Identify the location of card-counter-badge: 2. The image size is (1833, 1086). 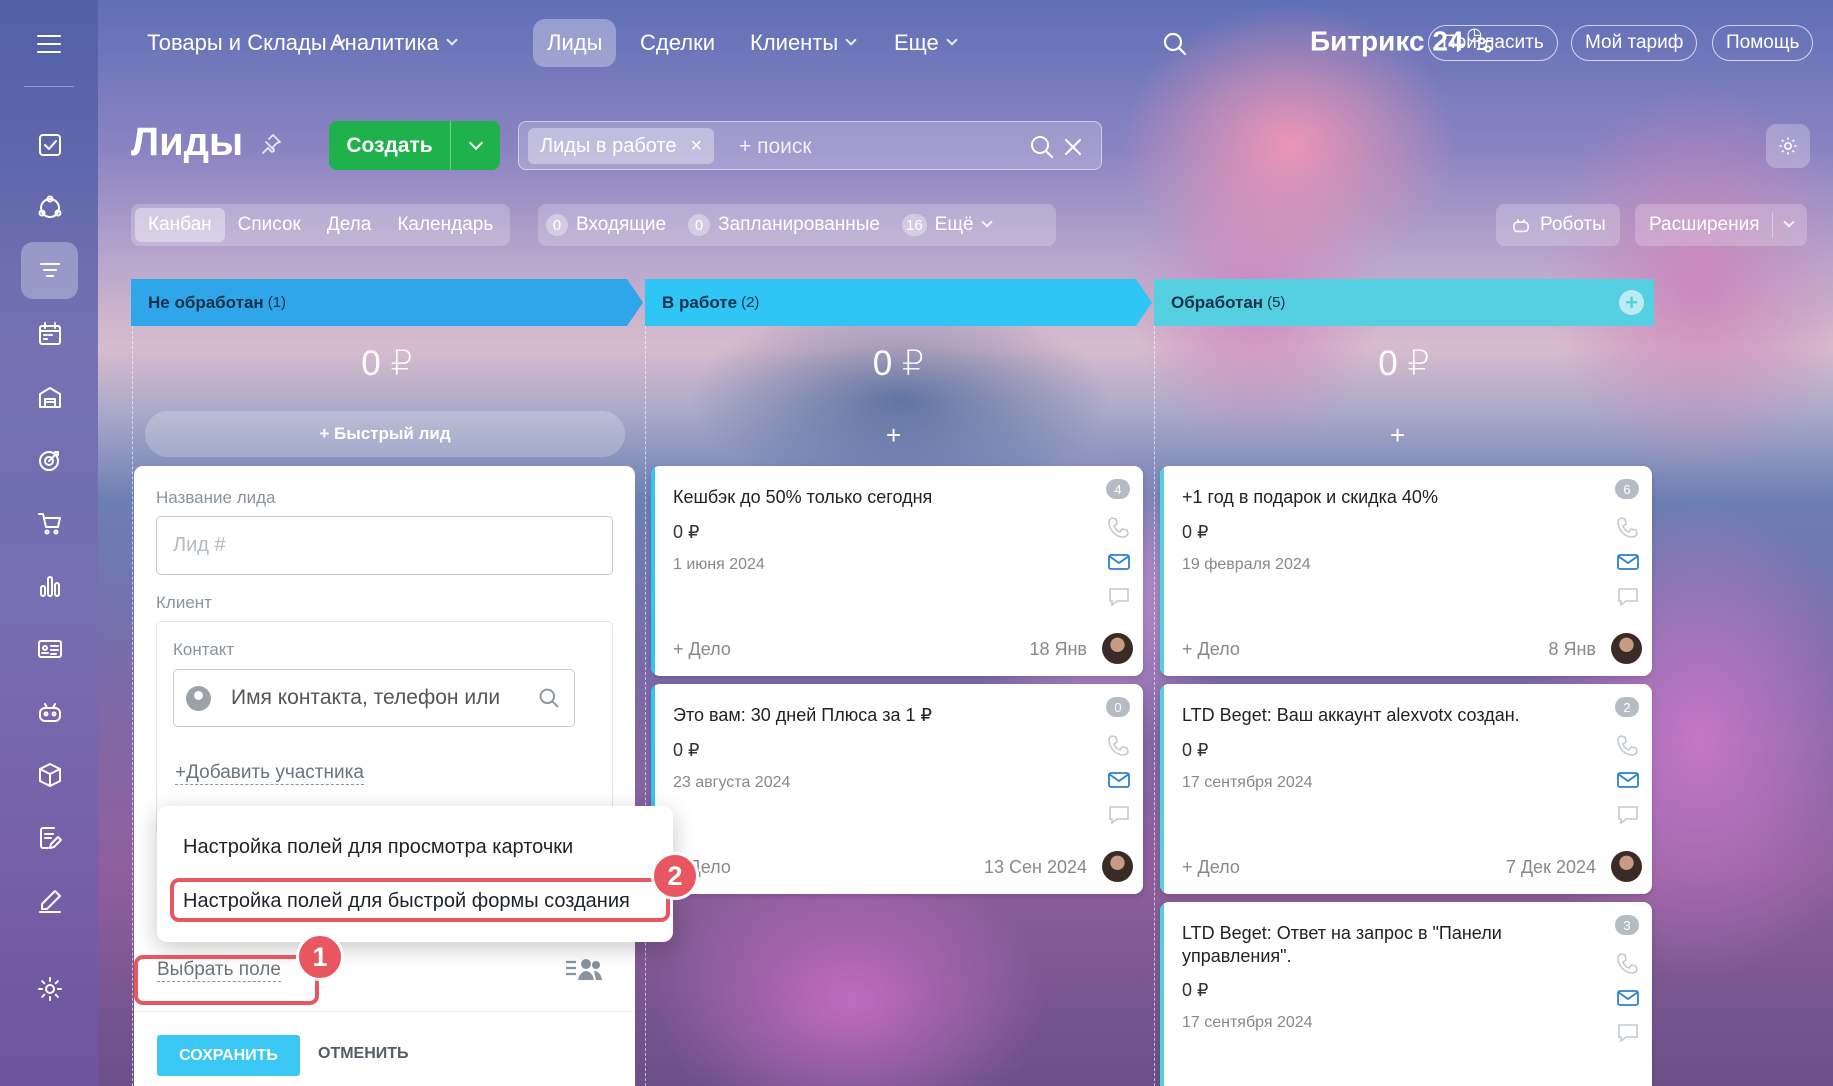
(1627, 707).